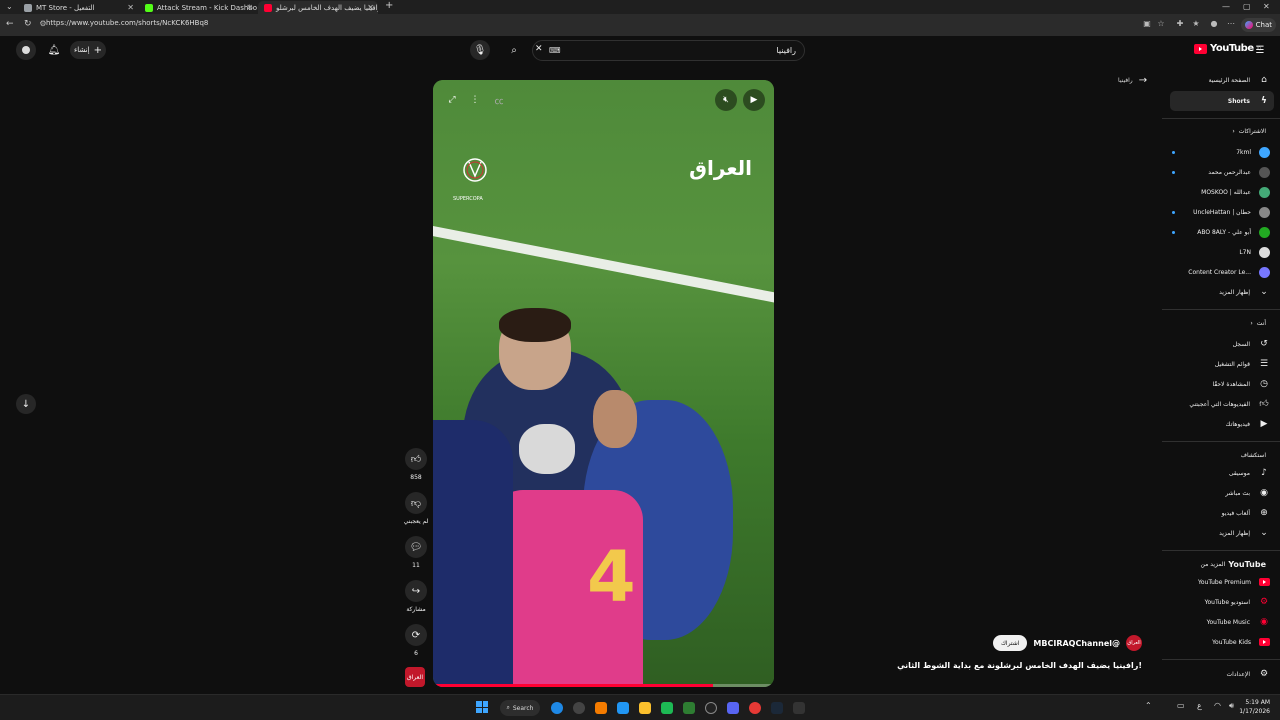 The image size is (1280, 720). What do you see at coordinates (1231, 24) in the screenshot?
I see `more-menu-icon: ⋯` at bounding box center [1231, 24].